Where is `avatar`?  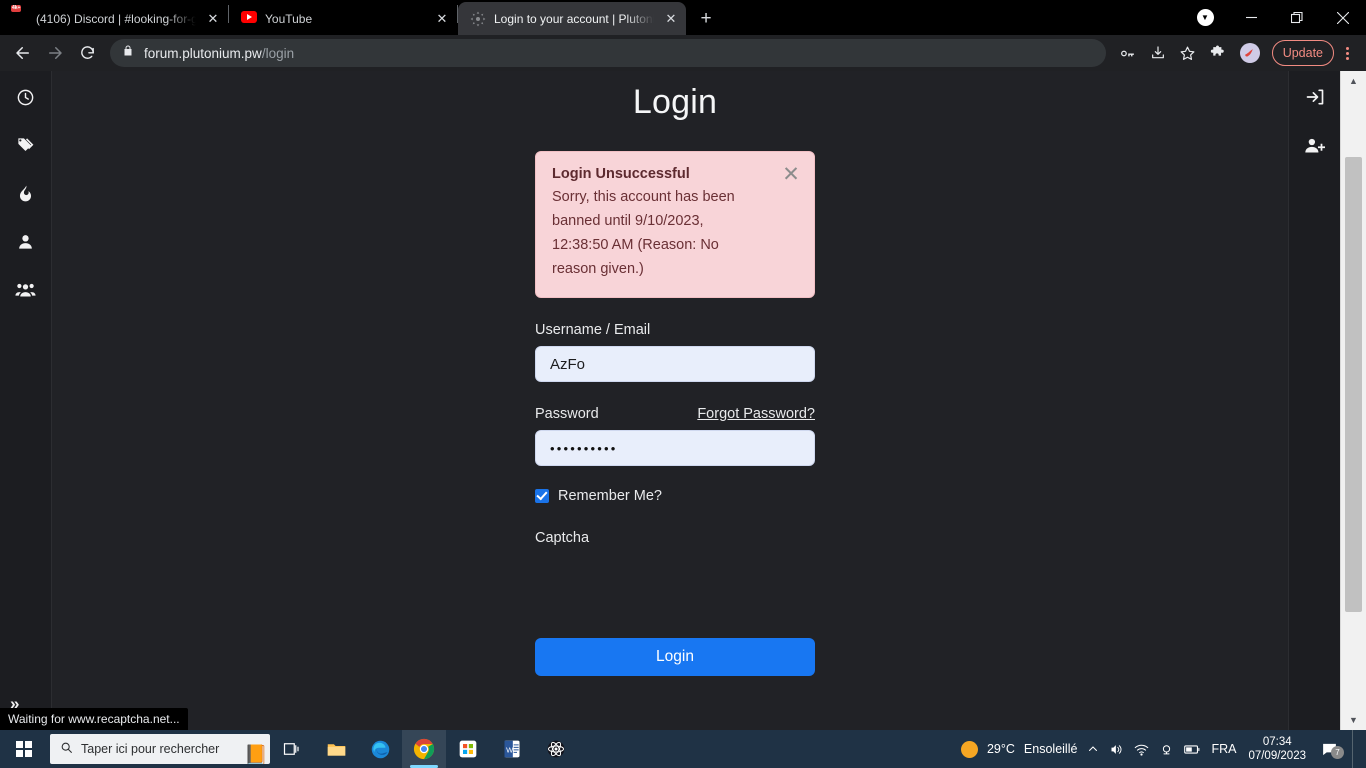
avatar is located at coordinates (1249, 53).